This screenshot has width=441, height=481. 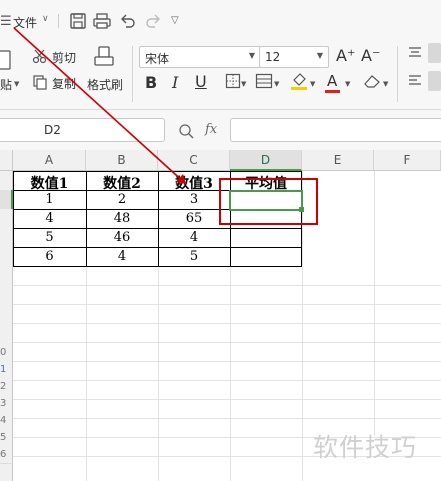 What do you see at coordinates (100, 106) in the screenshot?
I see `annotation-arrow` at bounding box center [100, 106].